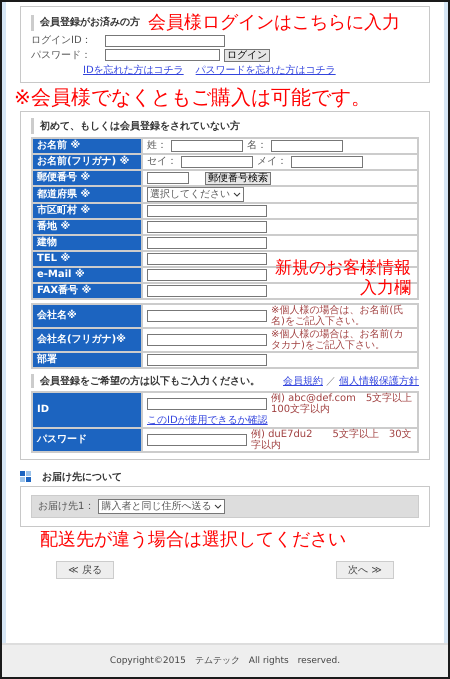 The image size is (450, 679). Describe the element at coordinates (337, 340) in the screenshot. I see `field-note: ※個人様の場合は、お名前(カタカナ)をご記入下さい。` at that location.